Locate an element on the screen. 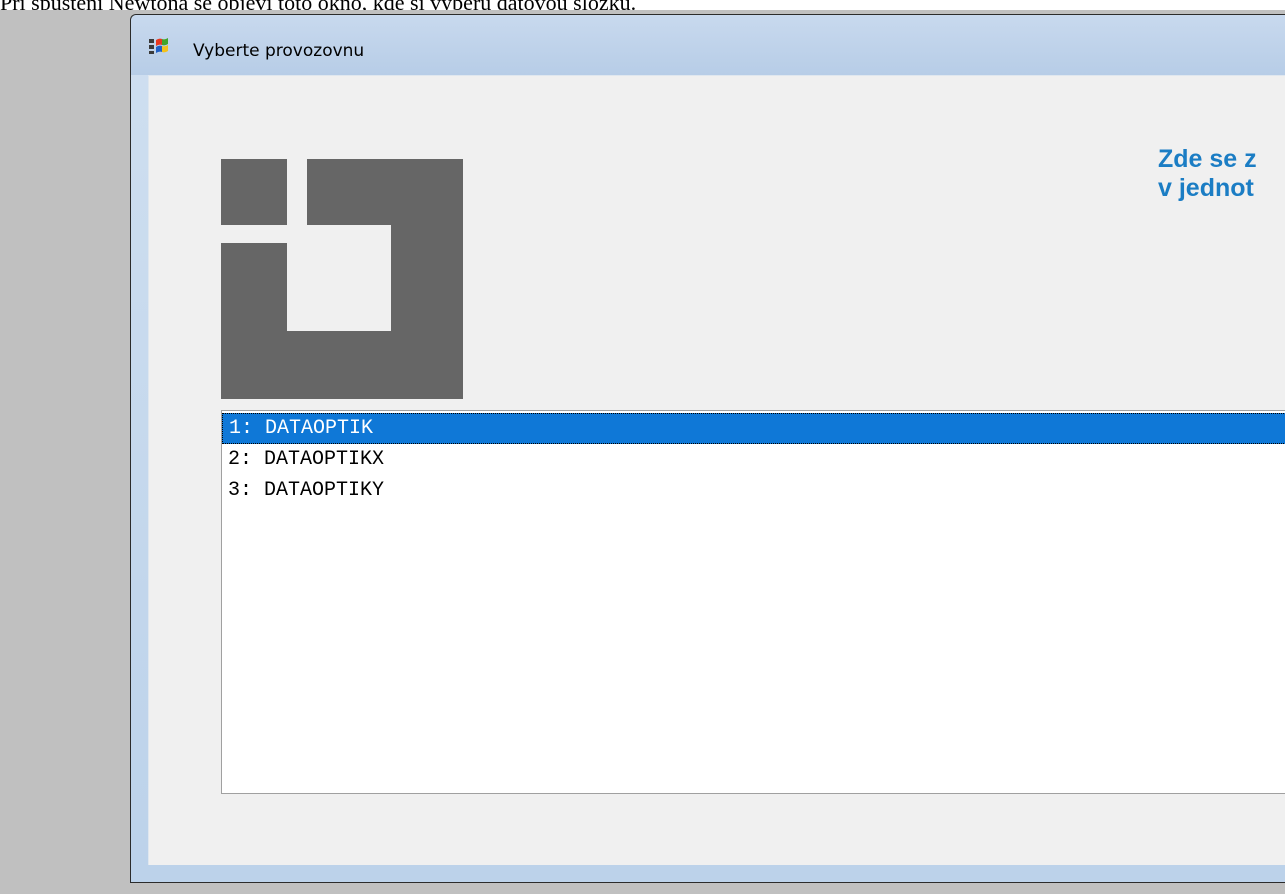 The width and height of the screenshot is (1285, 894). title-bar: Vyberte provozovnu is located at coordinates (708, 45).